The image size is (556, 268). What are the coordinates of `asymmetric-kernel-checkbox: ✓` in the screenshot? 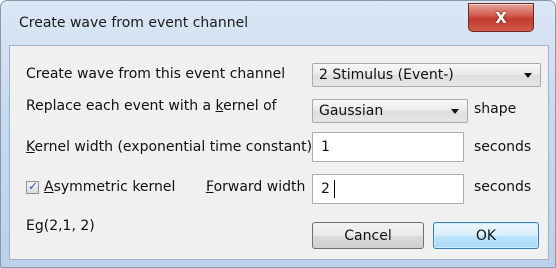 It's located at (32, 186).